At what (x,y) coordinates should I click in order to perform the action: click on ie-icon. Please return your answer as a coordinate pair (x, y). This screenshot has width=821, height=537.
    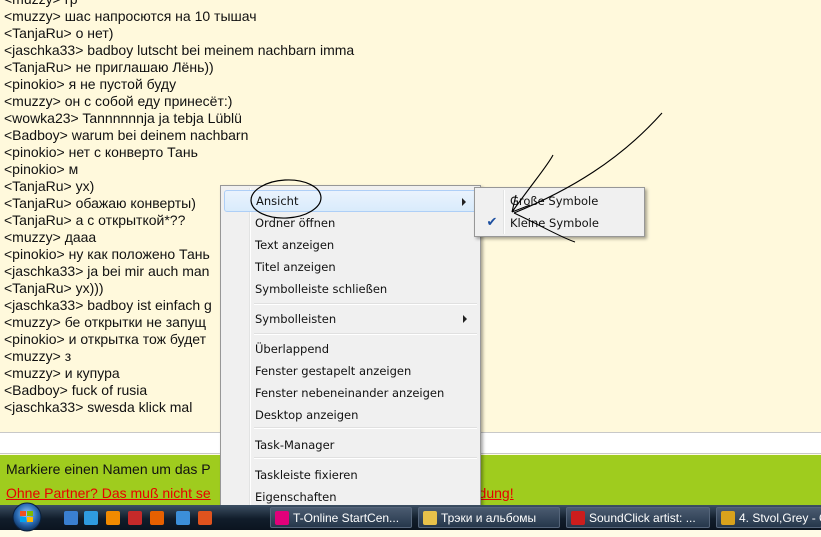
    Looking at the image, I should click on (183, 518).